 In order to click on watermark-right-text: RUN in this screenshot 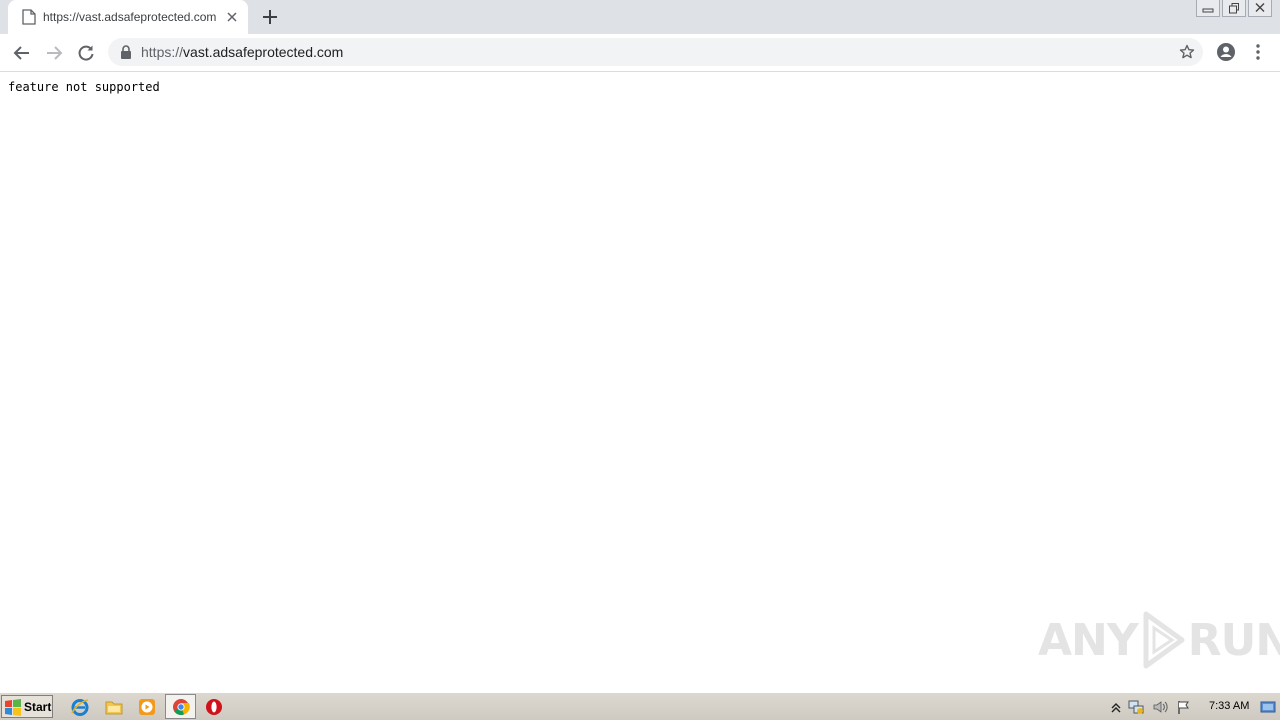, I will do `click(1233, 640)`.